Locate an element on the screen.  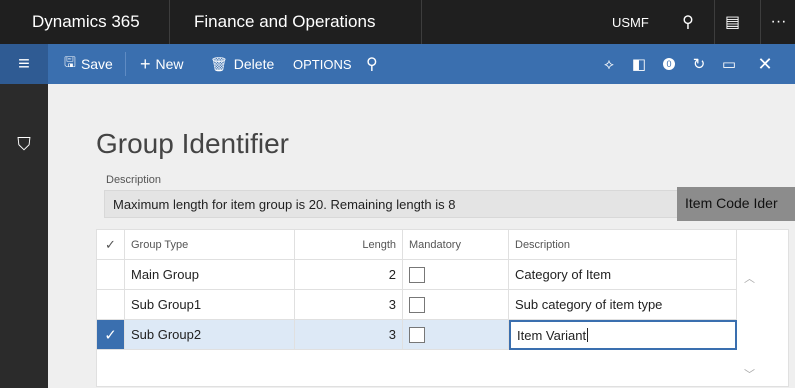
grid-scrollbar: ︿ ﹀ is located at coordinates (749, 323).